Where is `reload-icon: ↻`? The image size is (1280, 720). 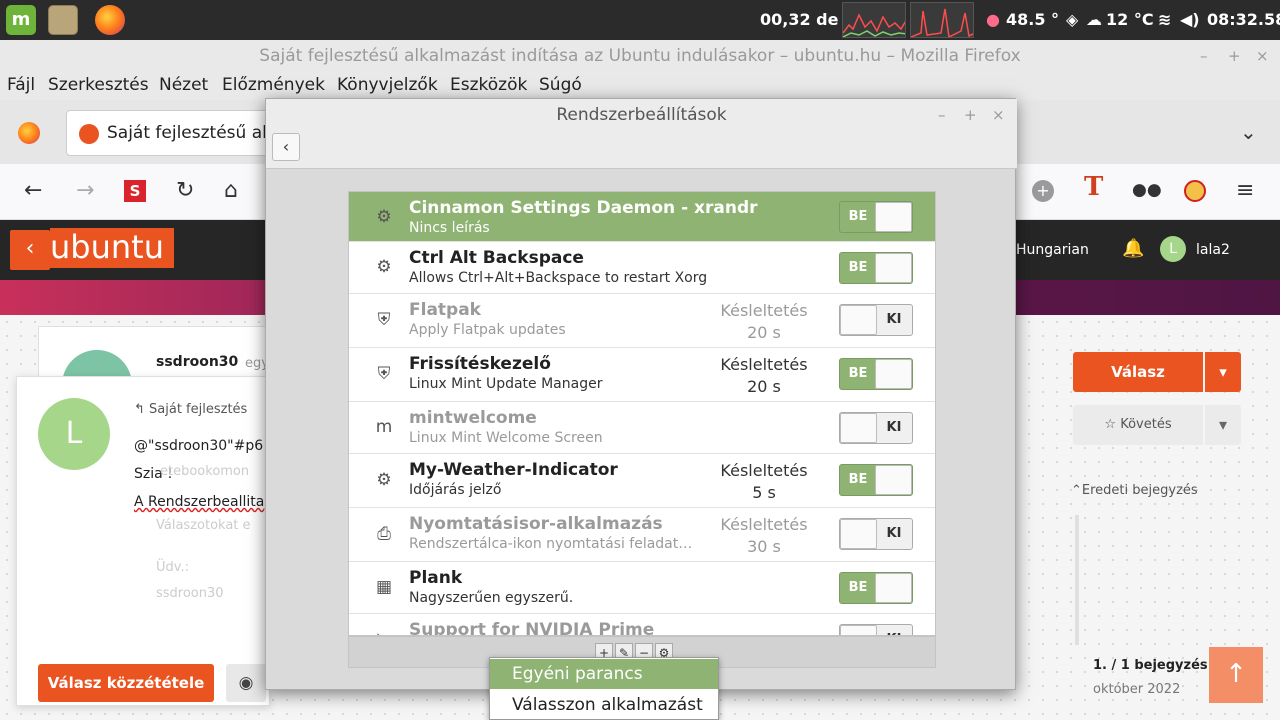
reload-icon: ↻ is located at coordinates (185, 190).